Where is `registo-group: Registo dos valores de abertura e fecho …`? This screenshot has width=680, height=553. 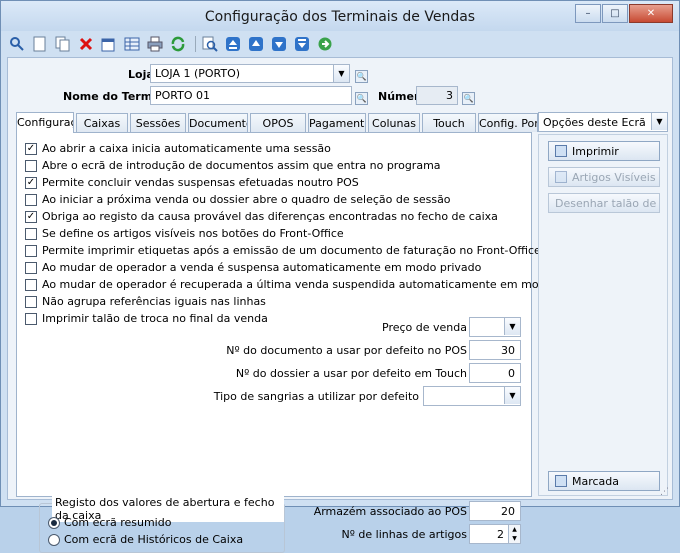 registo-group: Registo dos valores de abertura e fecho … is located at coordinates (162, 524).